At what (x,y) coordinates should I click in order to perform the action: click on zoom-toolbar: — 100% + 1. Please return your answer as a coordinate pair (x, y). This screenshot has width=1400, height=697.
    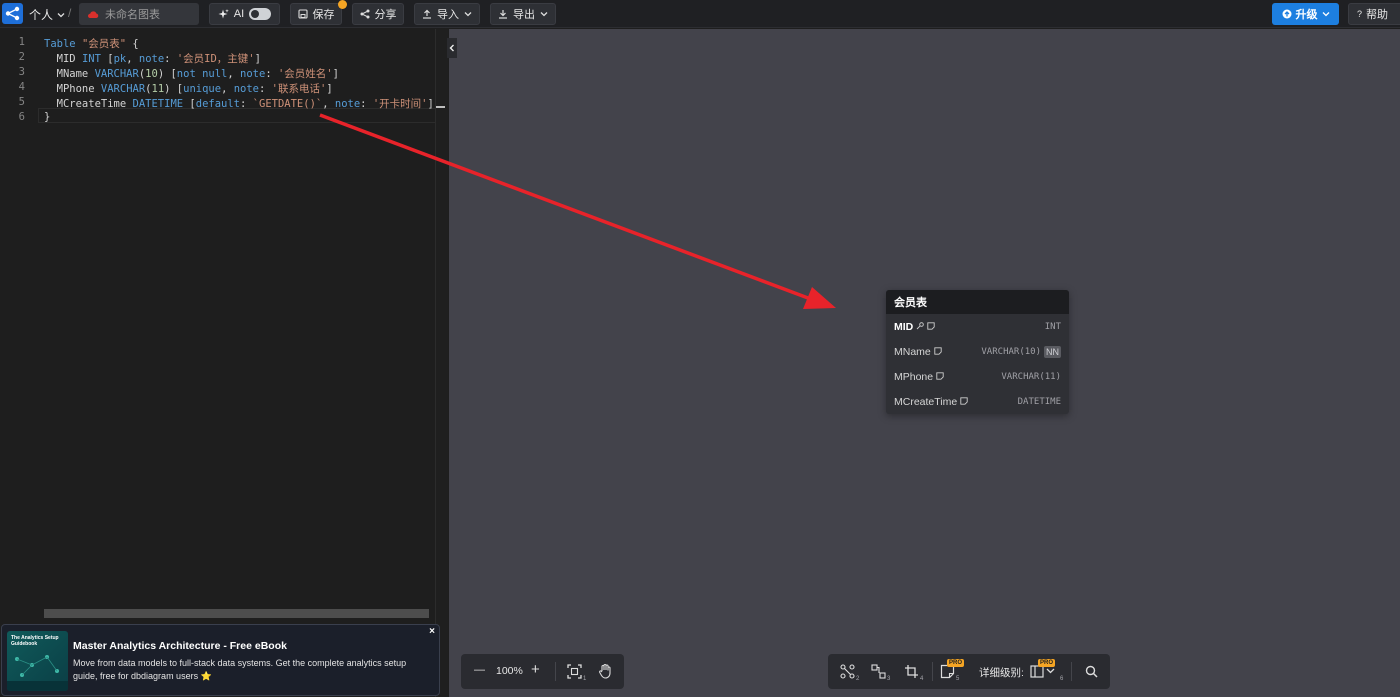
    Looking at the image, I should click on (542, 671).